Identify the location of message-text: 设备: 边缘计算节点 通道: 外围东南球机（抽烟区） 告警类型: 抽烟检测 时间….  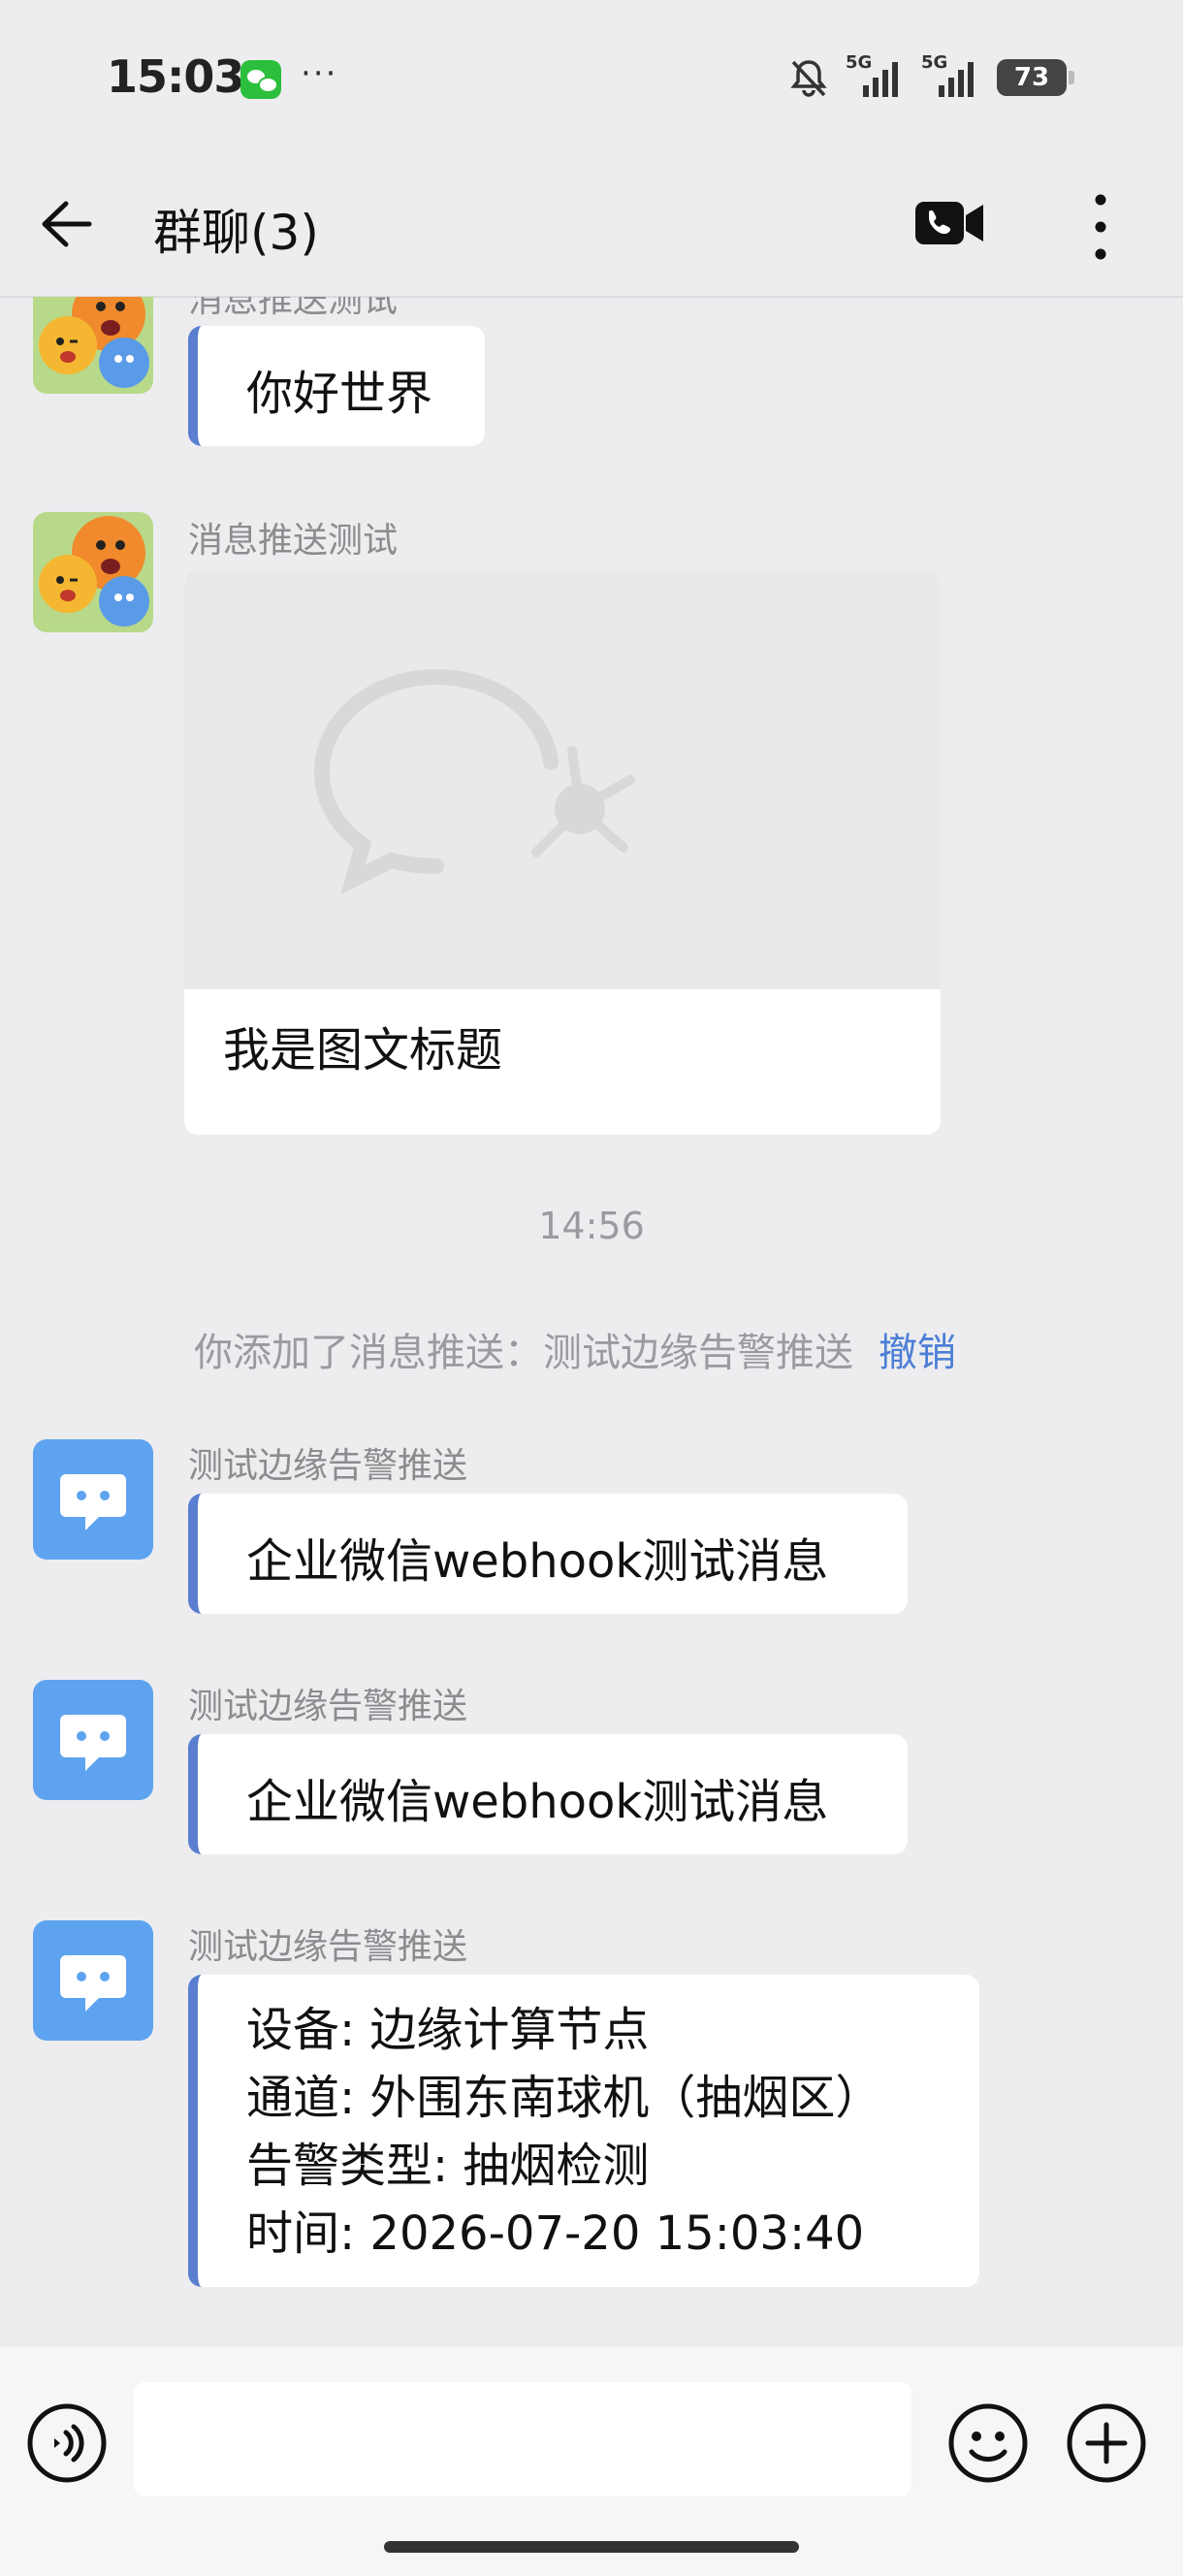
(563, 2132).